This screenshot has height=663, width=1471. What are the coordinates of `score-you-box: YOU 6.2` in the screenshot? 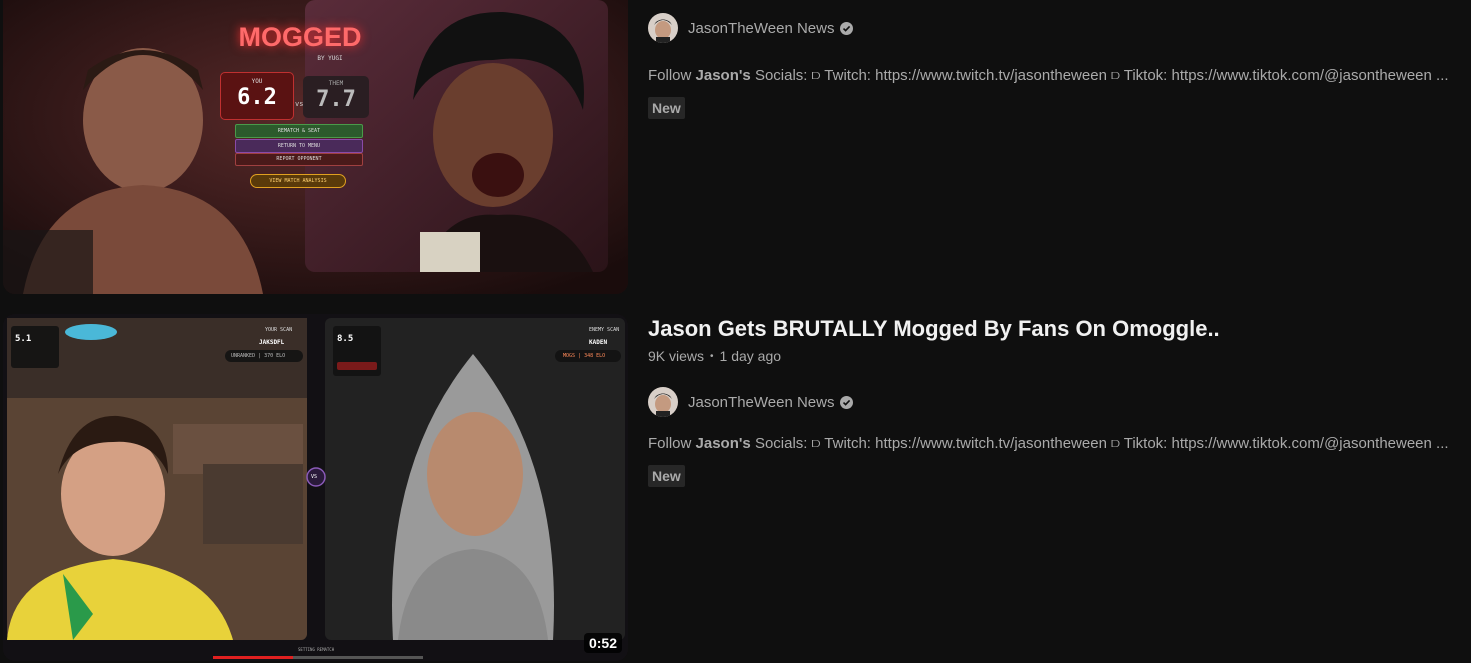 It's located at (257, 96).